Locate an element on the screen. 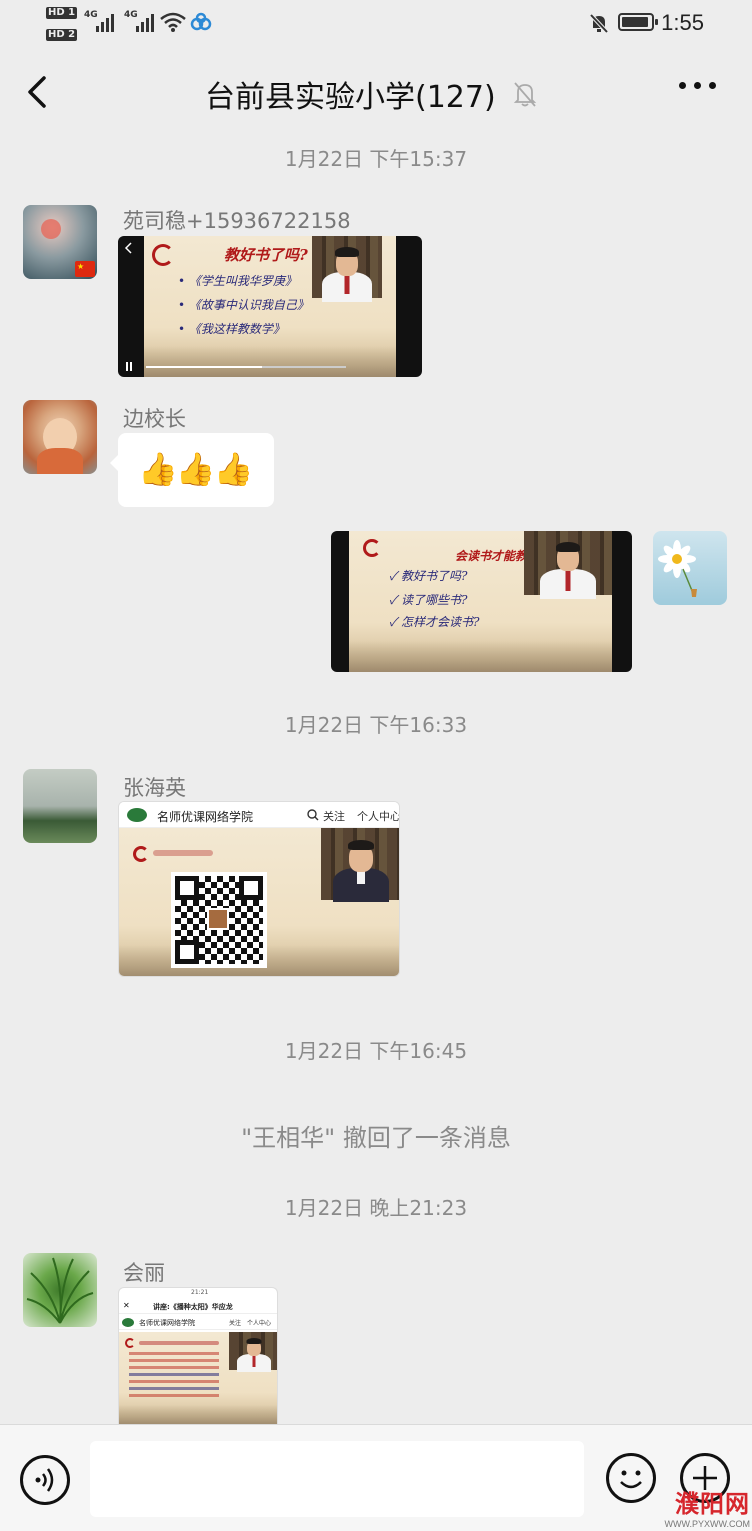 This screenshot has height=1531, width=752. chat-header: 台前县实验小学(127) is located at coordinates (376, 92).